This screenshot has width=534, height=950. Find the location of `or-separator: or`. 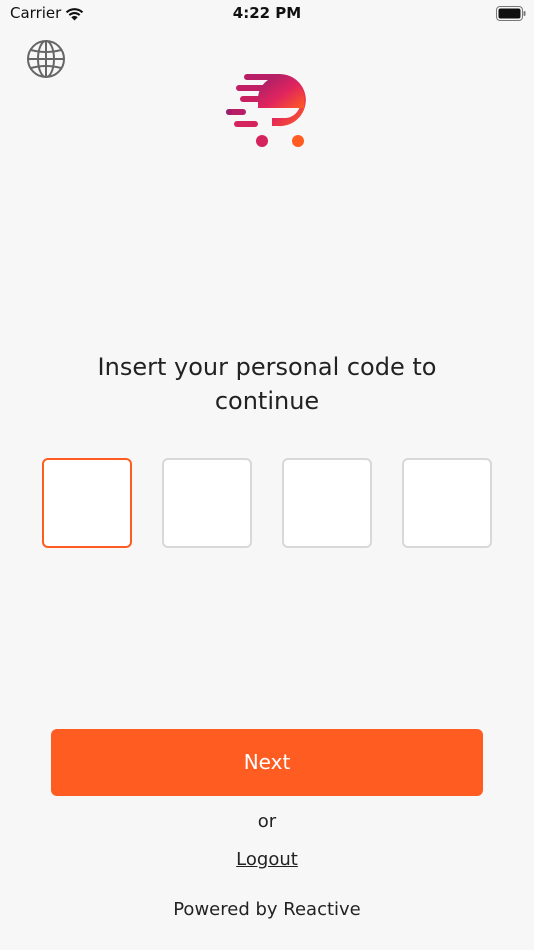

or-separator: or is located at coordinates (267, 821).